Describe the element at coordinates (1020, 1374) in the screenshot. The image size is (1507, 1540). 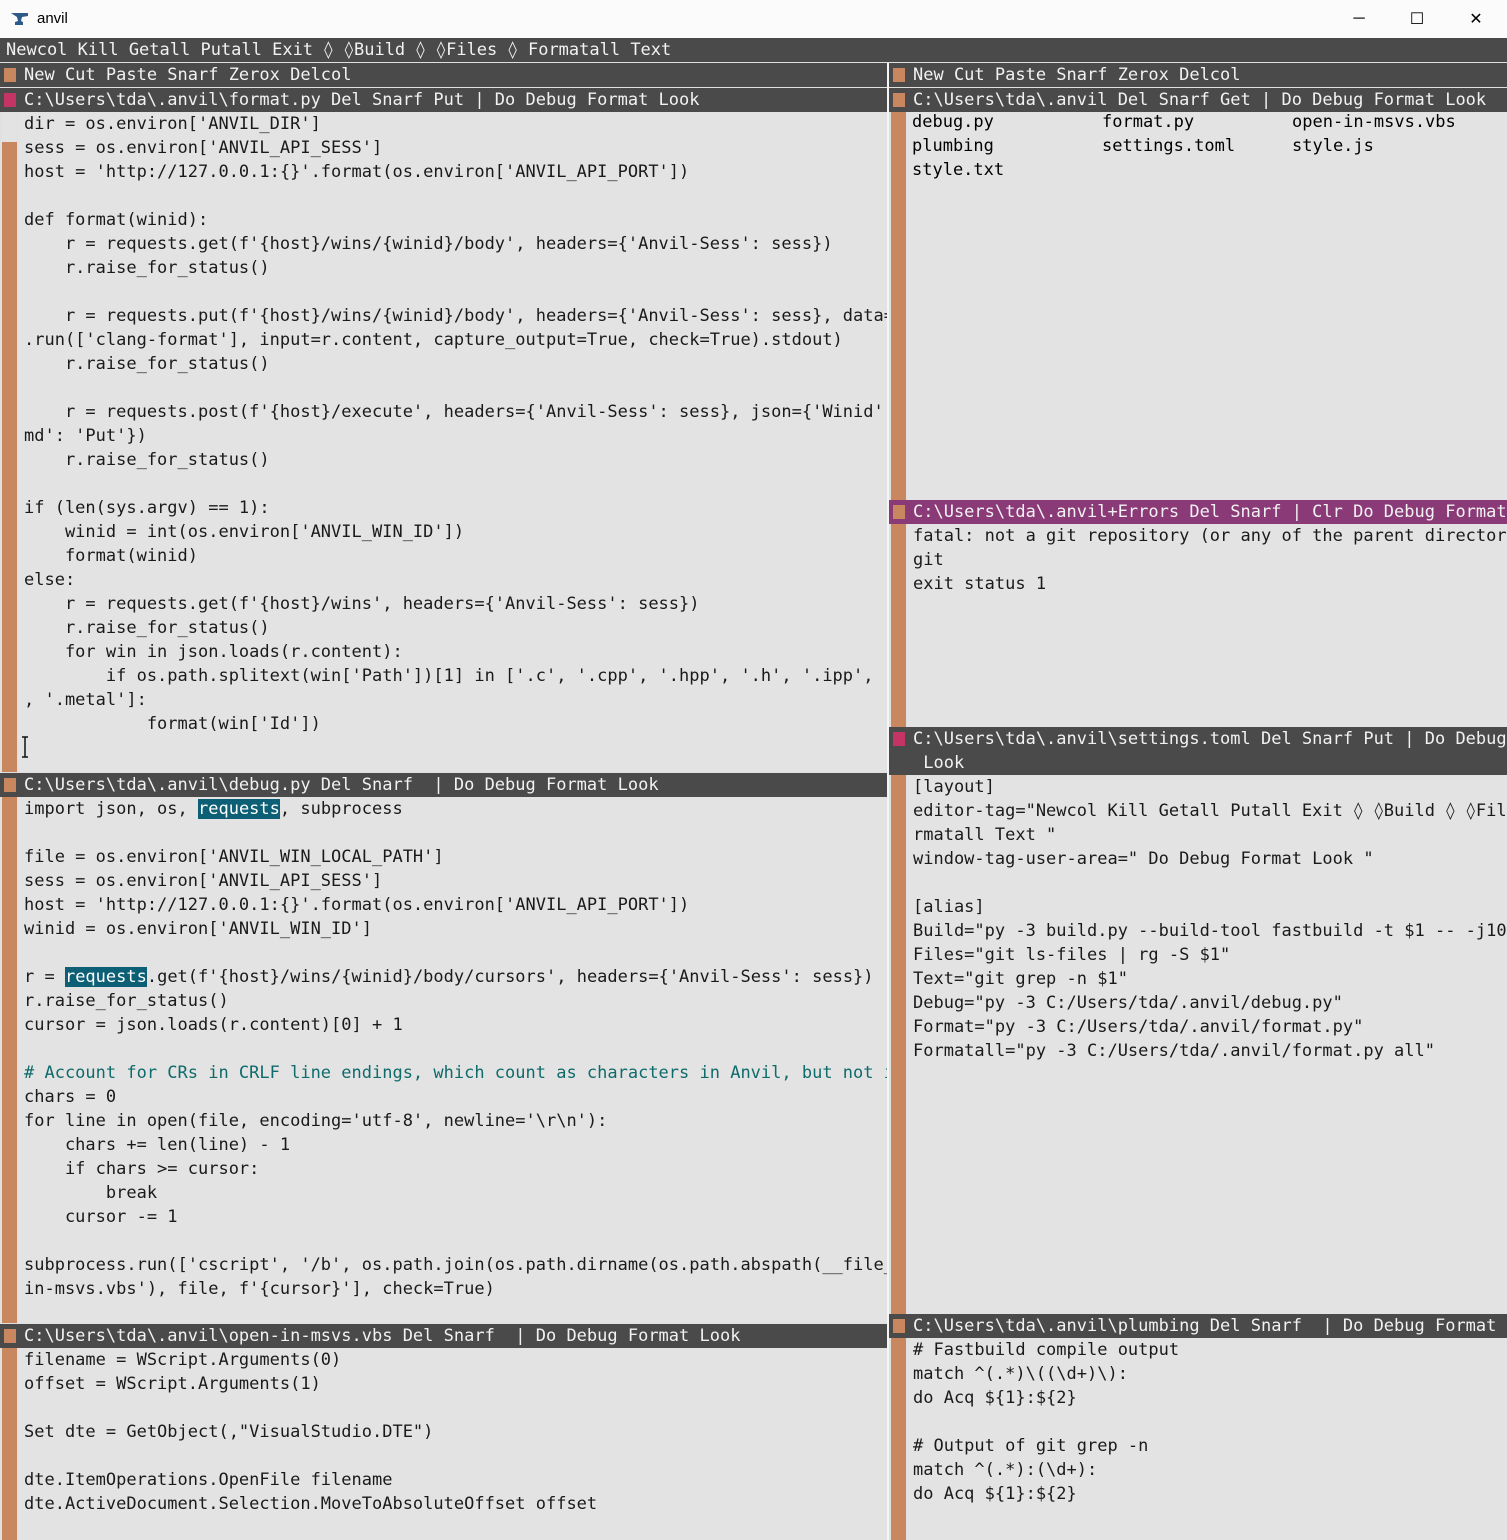
I see `code-line: match ^(.*)\((\d+)\):` at that location.